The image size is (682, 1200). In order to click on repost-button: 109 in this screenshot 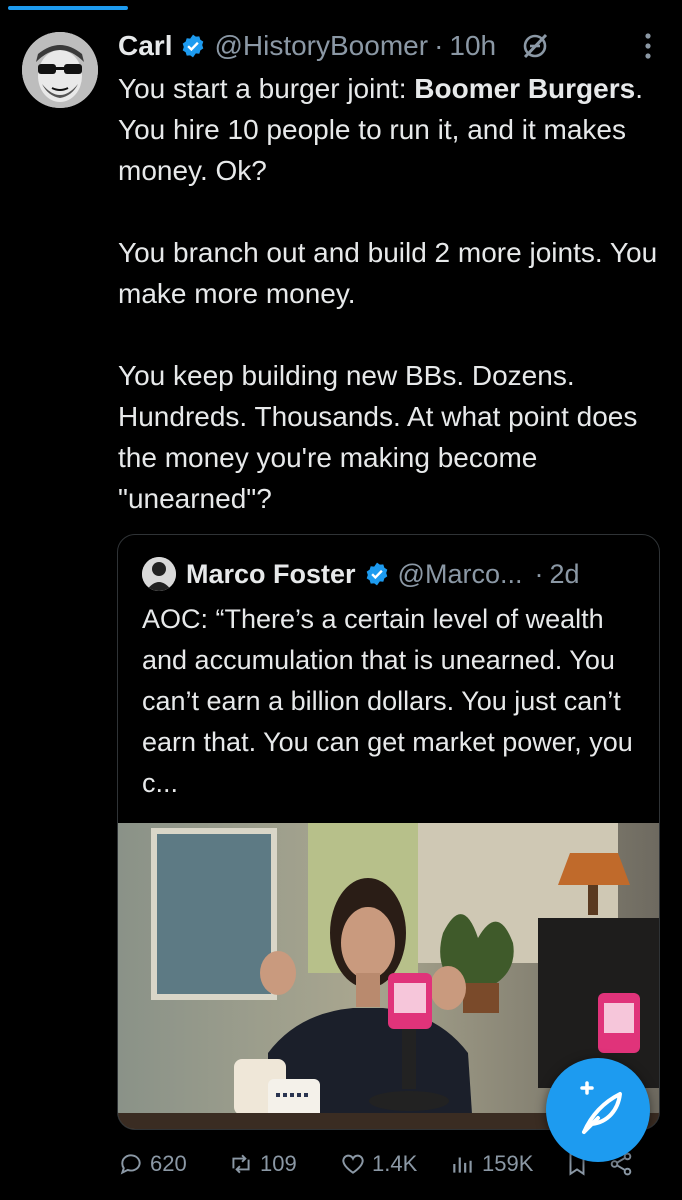, I will do `click(284, 1164)`.